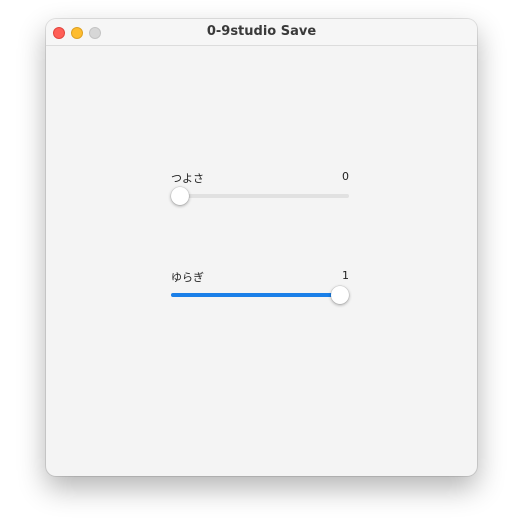 This screenshot has height=527, width=510. I want to click on fluctuation-value: 1, so click(345, 275).